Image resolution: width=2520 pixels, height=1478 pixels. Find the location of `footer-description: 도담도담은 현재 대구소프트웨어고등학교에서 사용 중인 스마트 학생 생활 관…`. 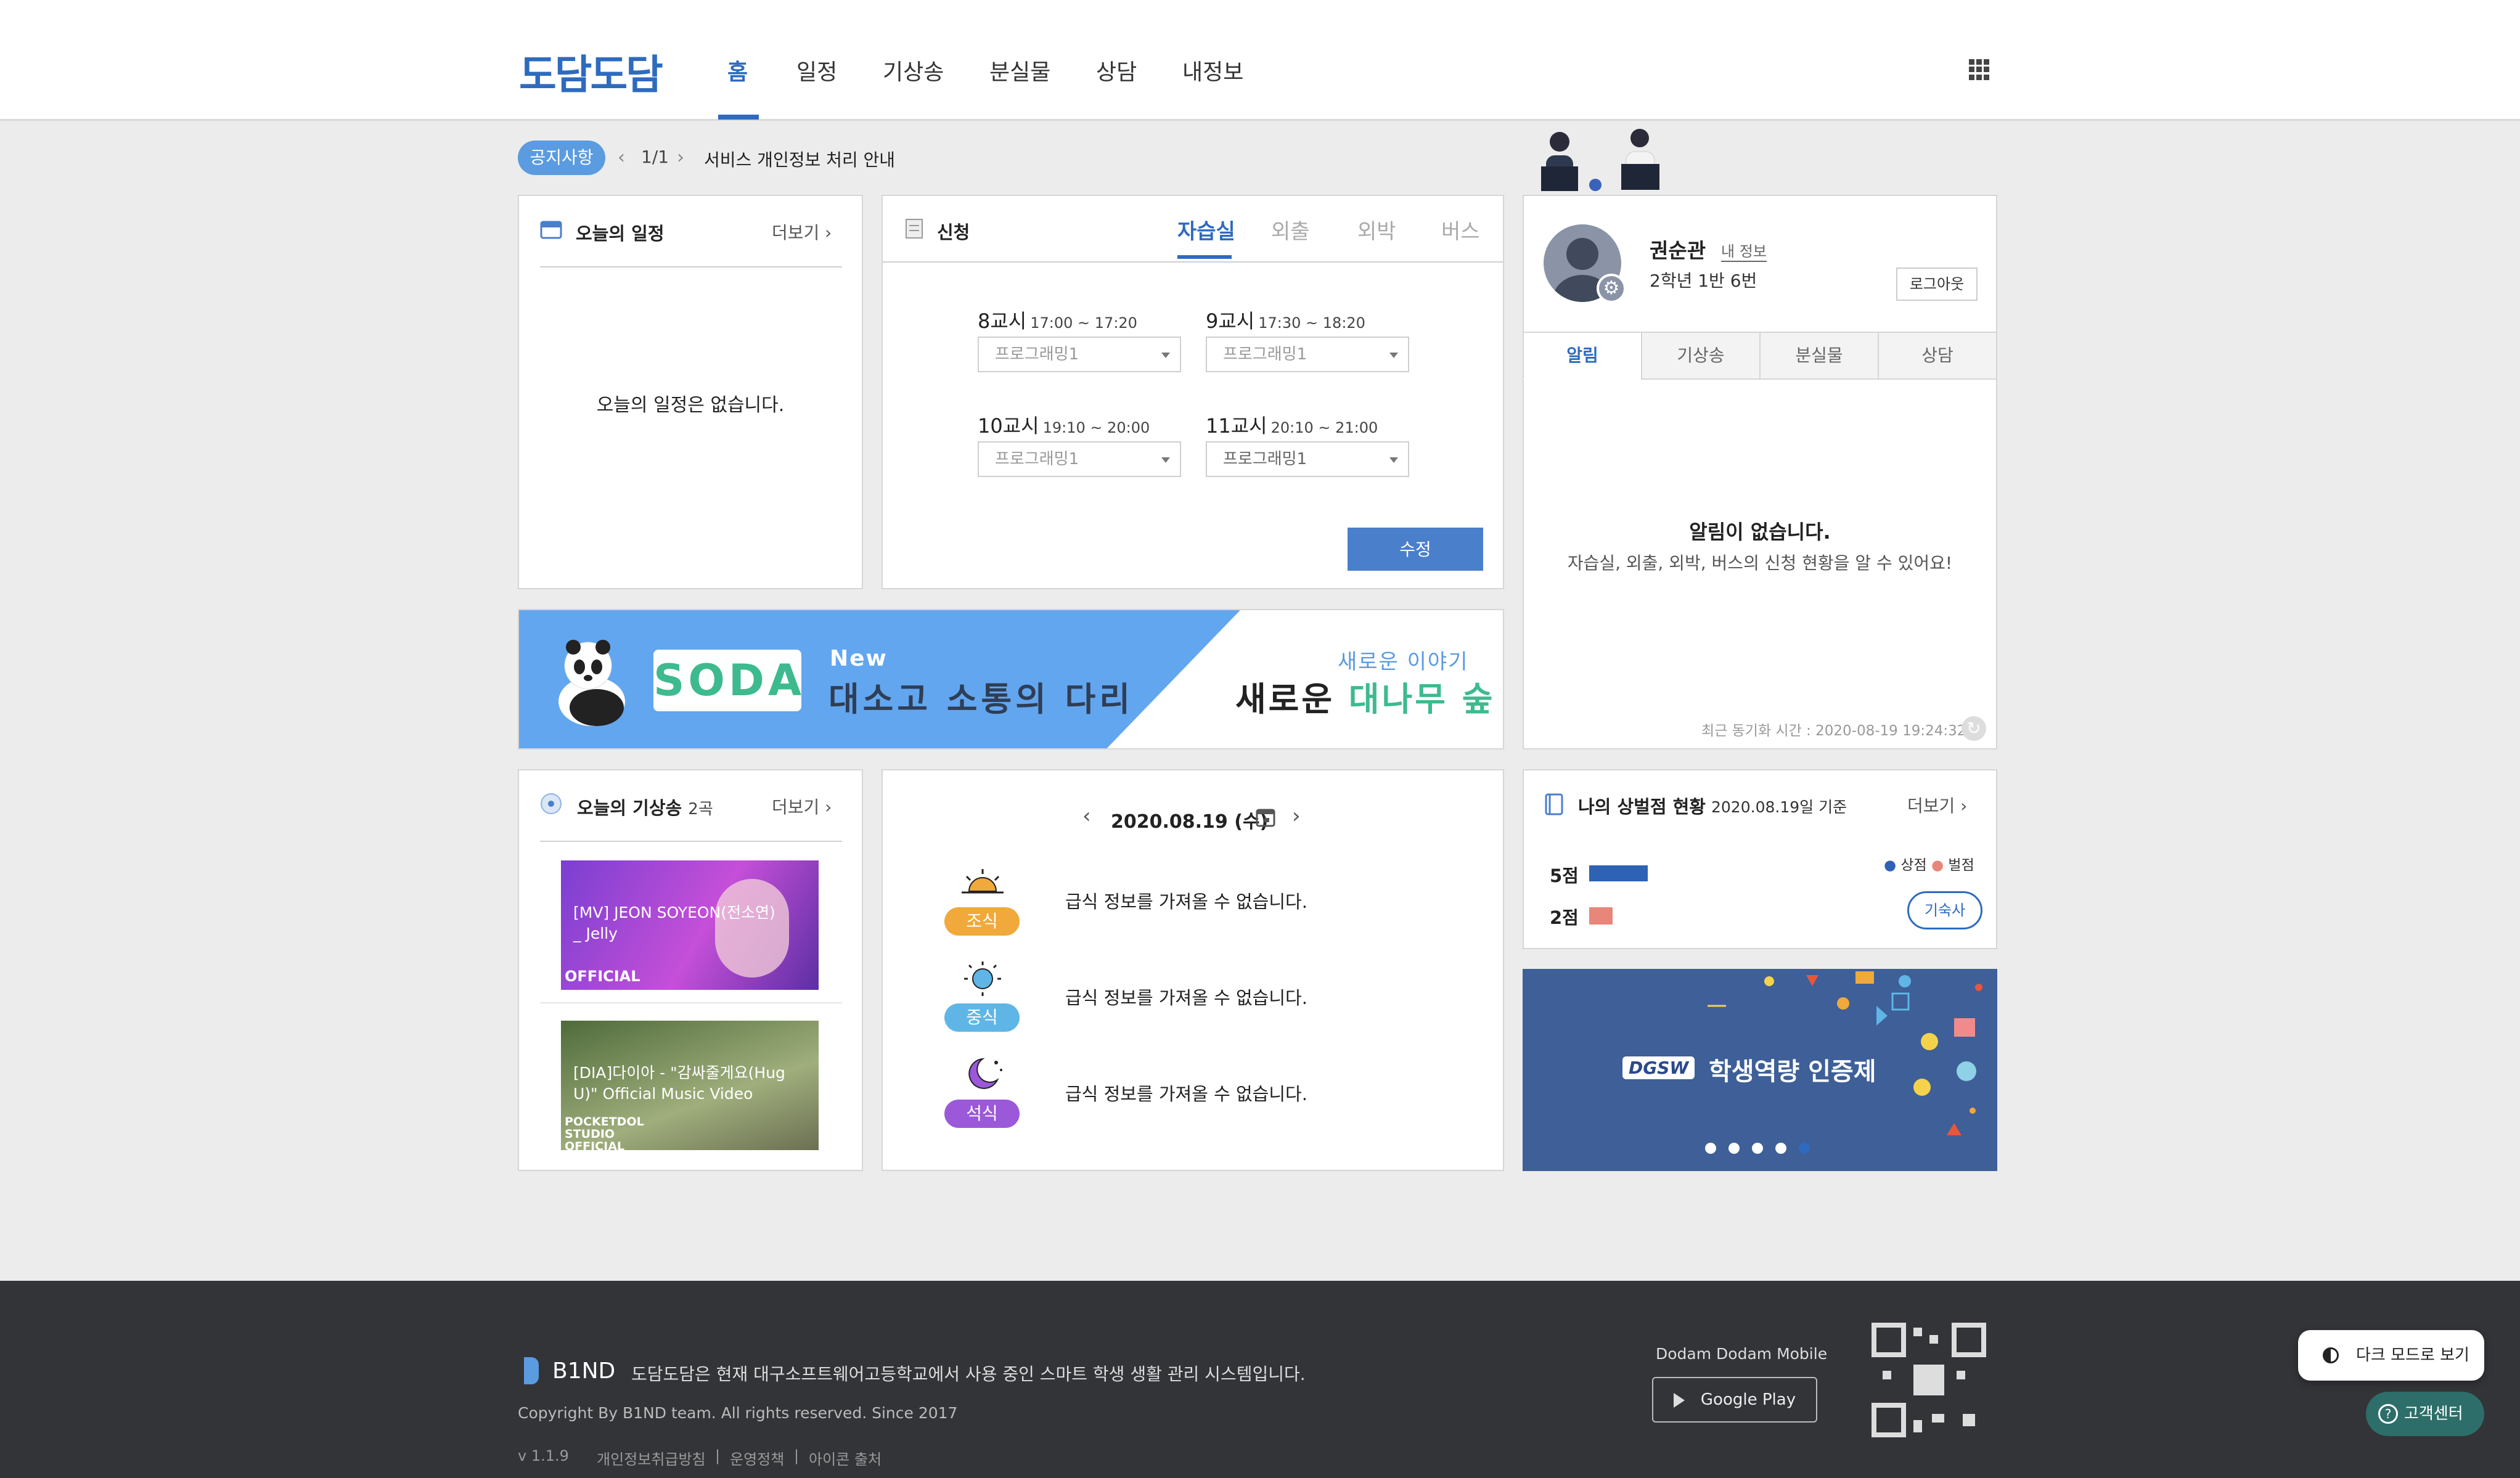

footer-description: 도담도담은 현재 대구소프트웨어고등학교에서 사용 중인 스마트 학생 생활 관… is located at coordinates (969, 1374).